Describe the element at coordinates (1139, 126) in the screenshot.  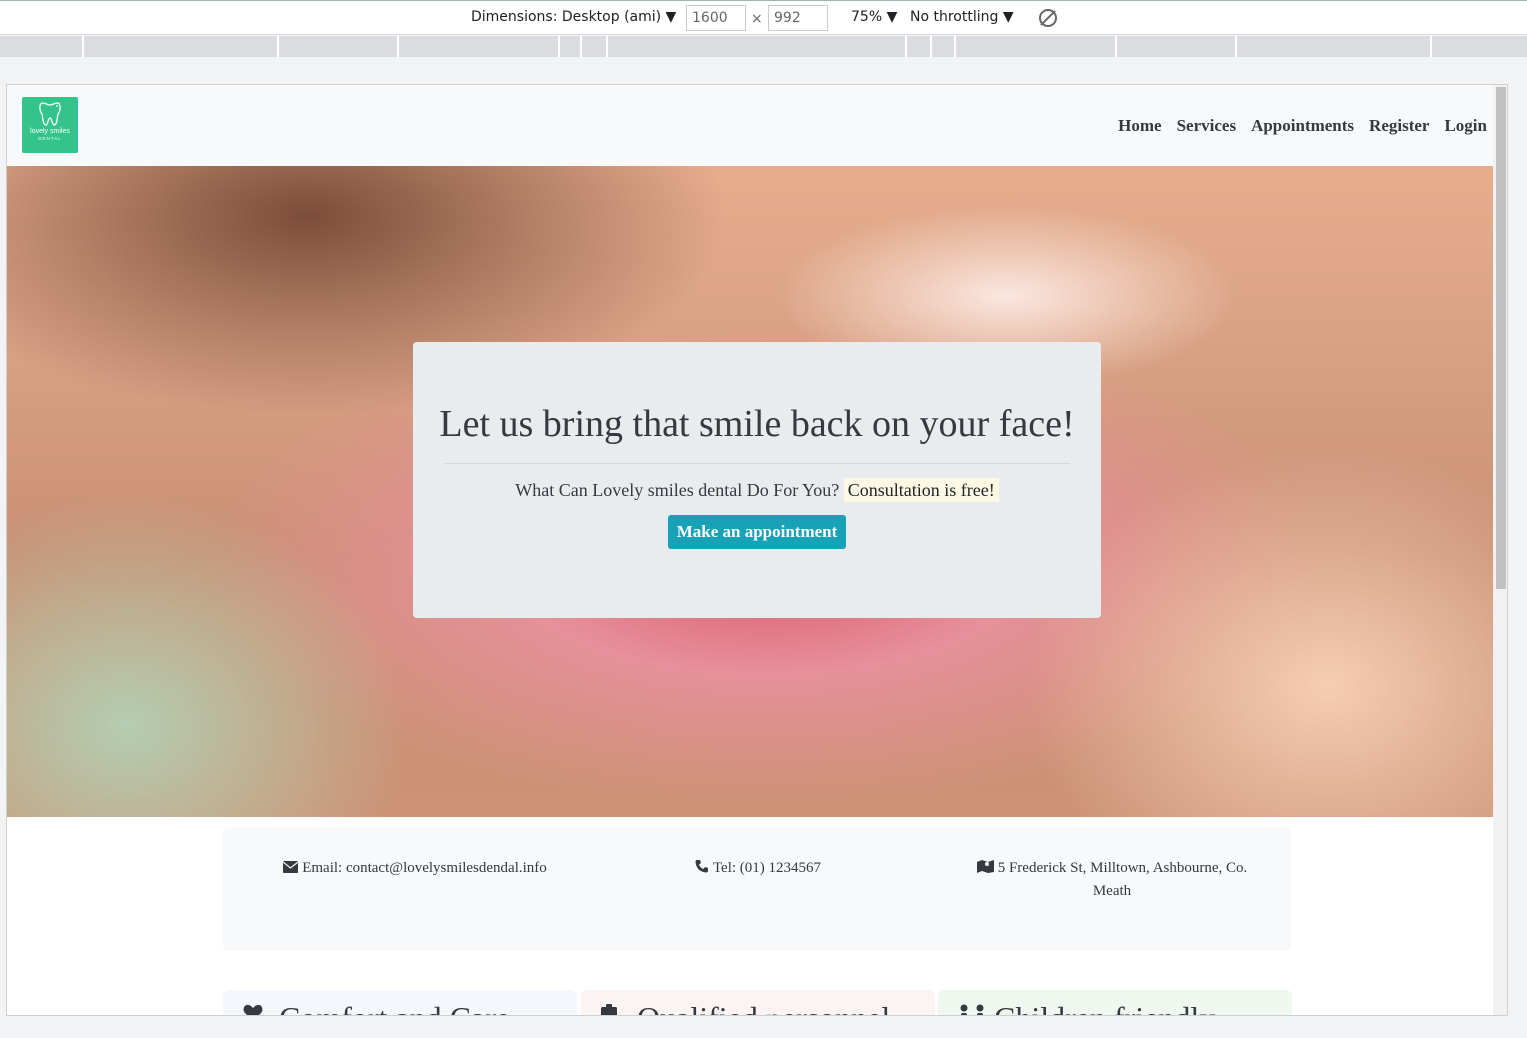
I see `nav-home: Home` at that location.